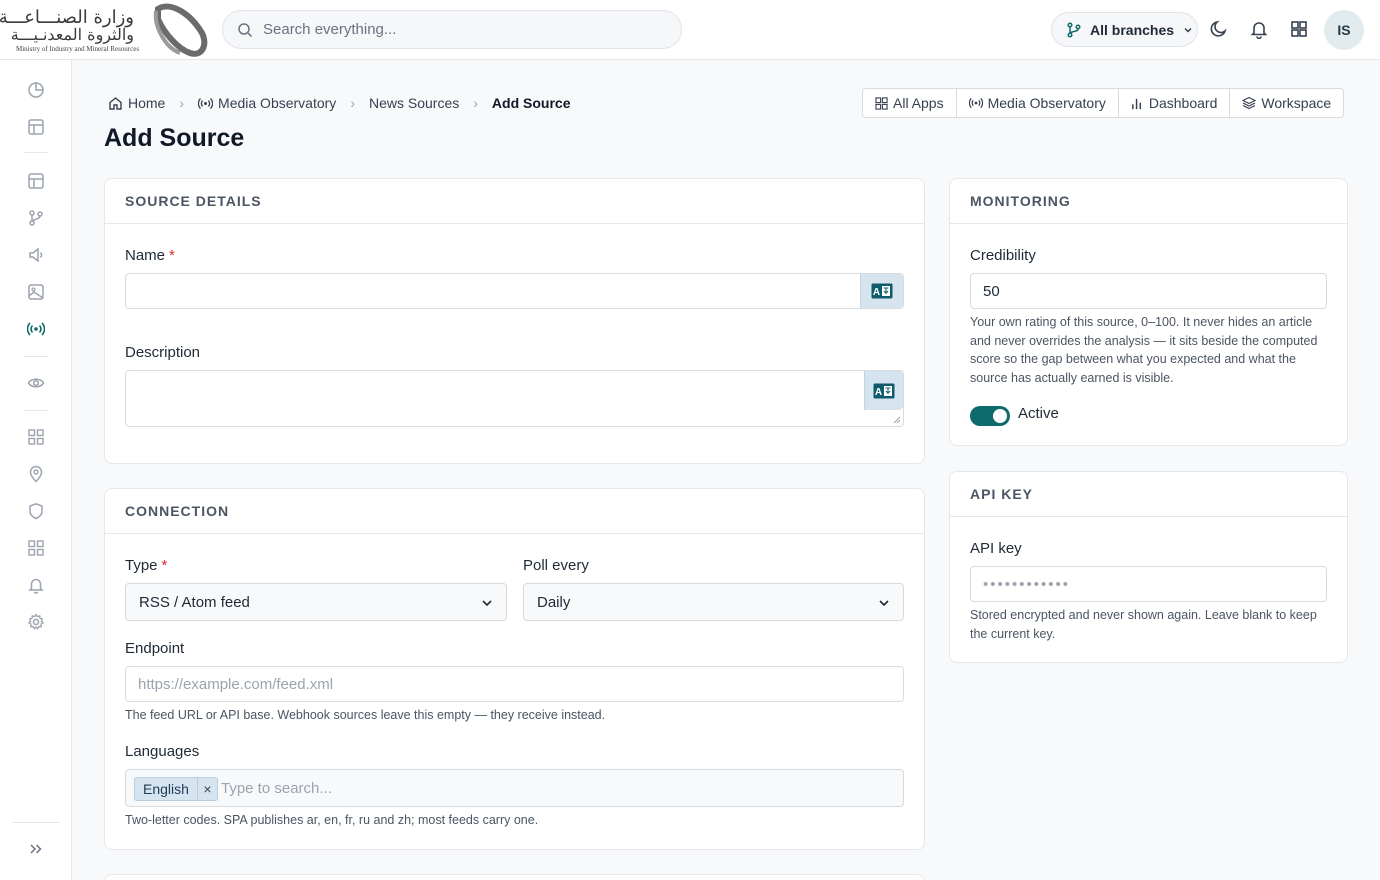 This screenshot has width=1380, height=880. I want to click on credibility-label: Credibility, so click(1003, 255).